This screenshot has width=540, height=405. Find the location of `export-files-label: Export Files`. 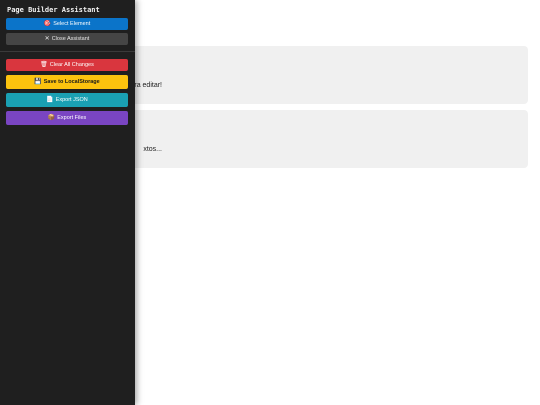

export-files-label: Export Files is located at coordinates (72, 118).